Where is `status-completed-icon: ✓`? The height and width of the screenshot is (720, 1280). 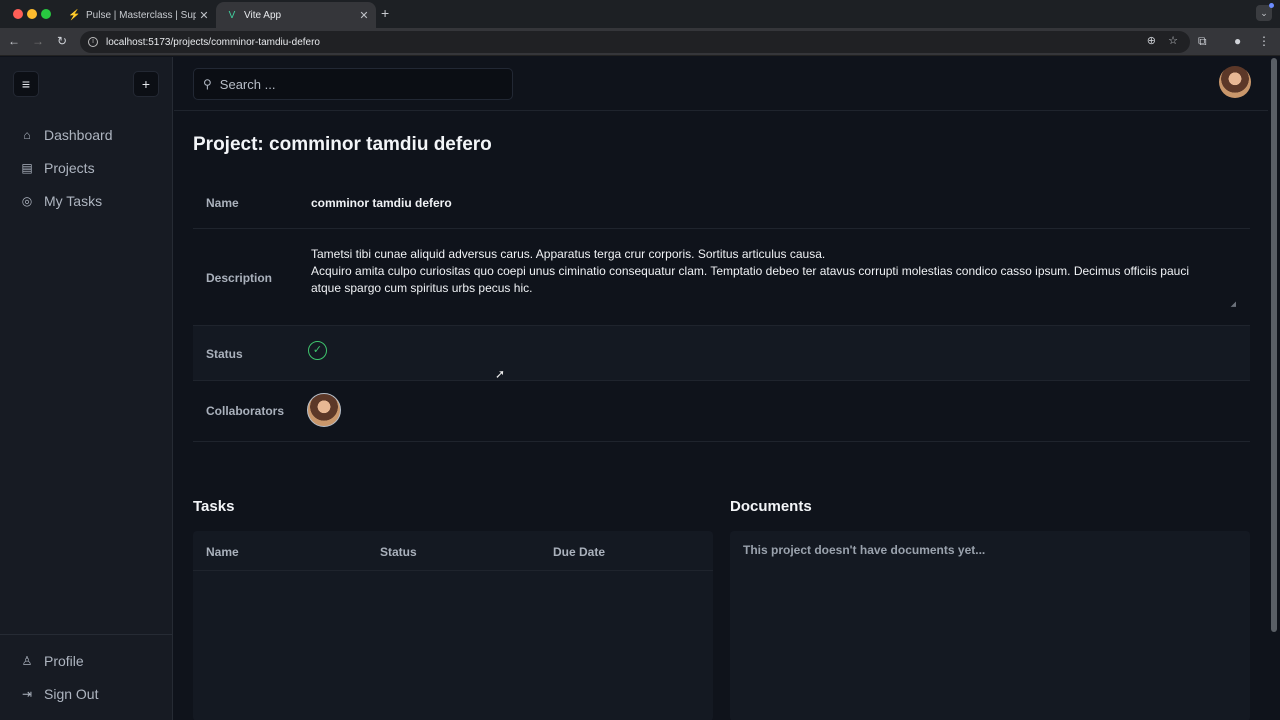 status-completed-icon: ✓ is located at coordinates (317, 350).